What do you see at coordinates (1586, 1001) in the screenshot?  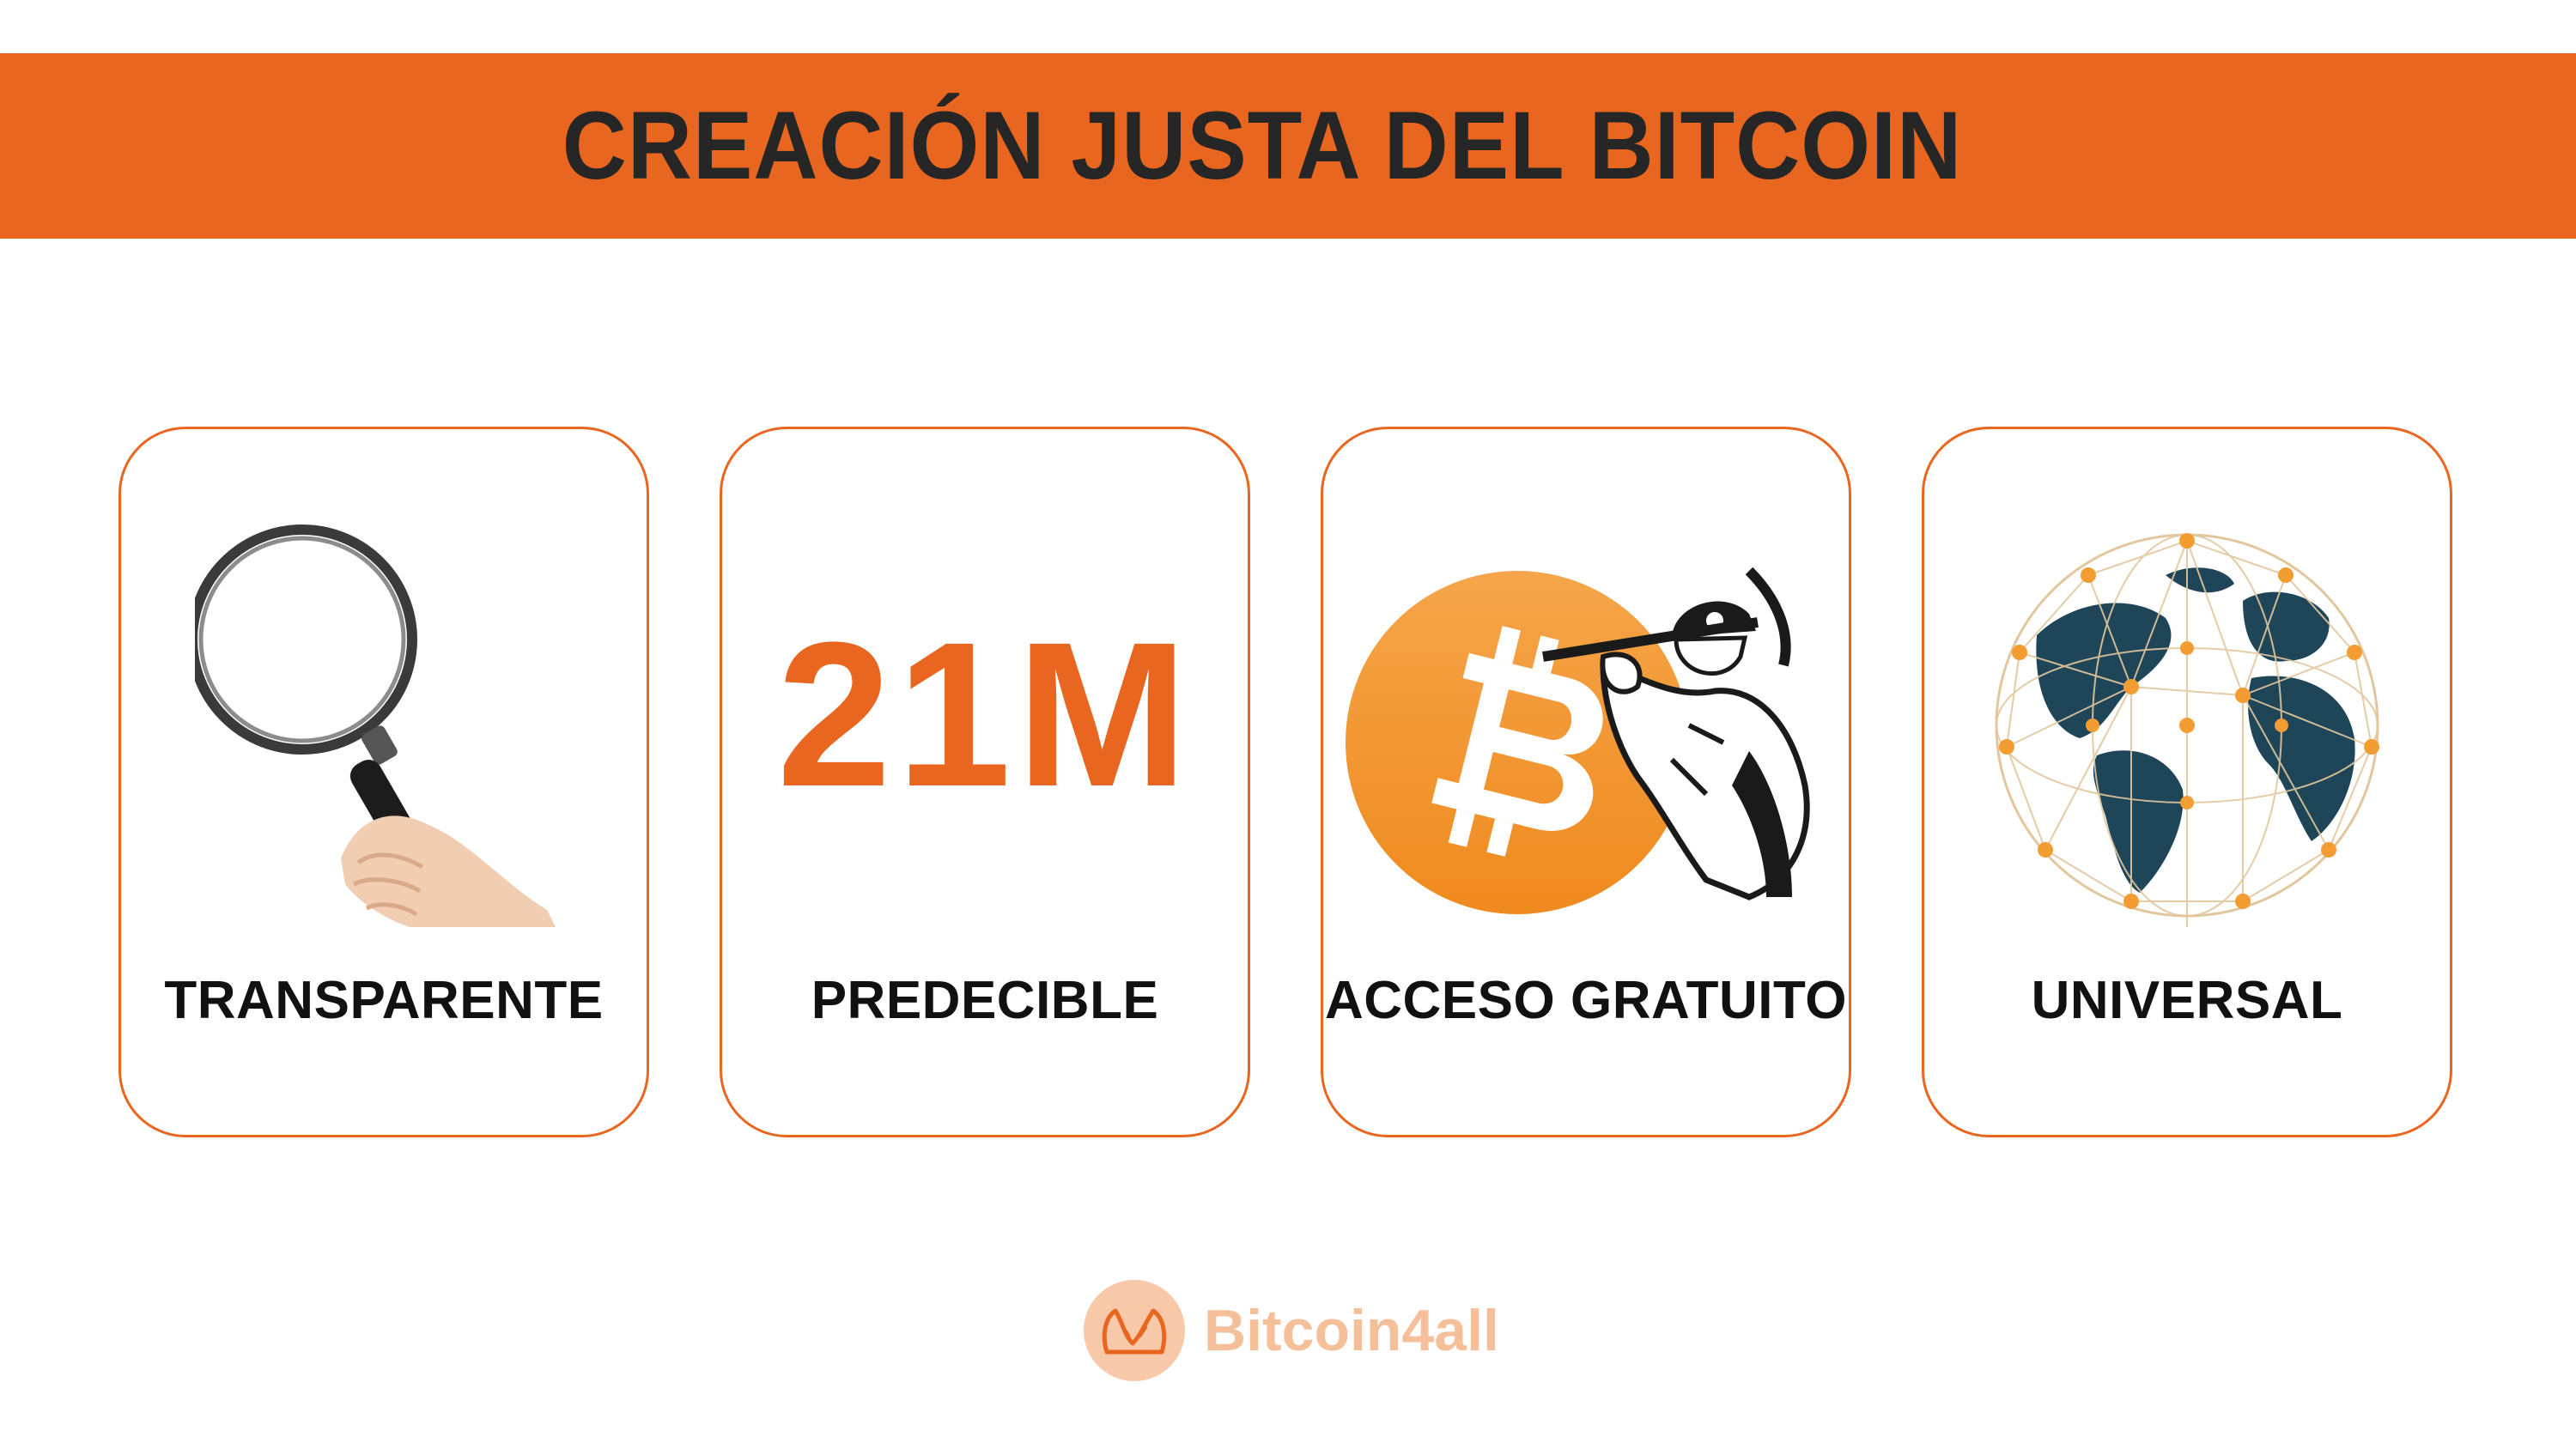 I see `card-label: ACCESO GRATUITO` at bounding box center [1586, 1001].